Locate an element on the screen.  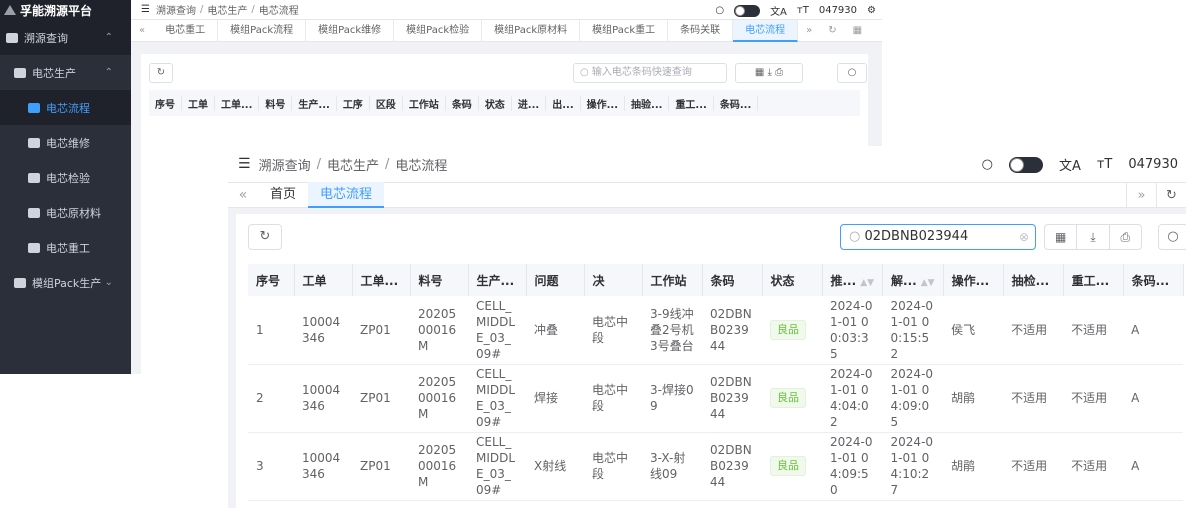
sidebar-item-label: 模组Pack生产 is located at coordinates (67, 283).